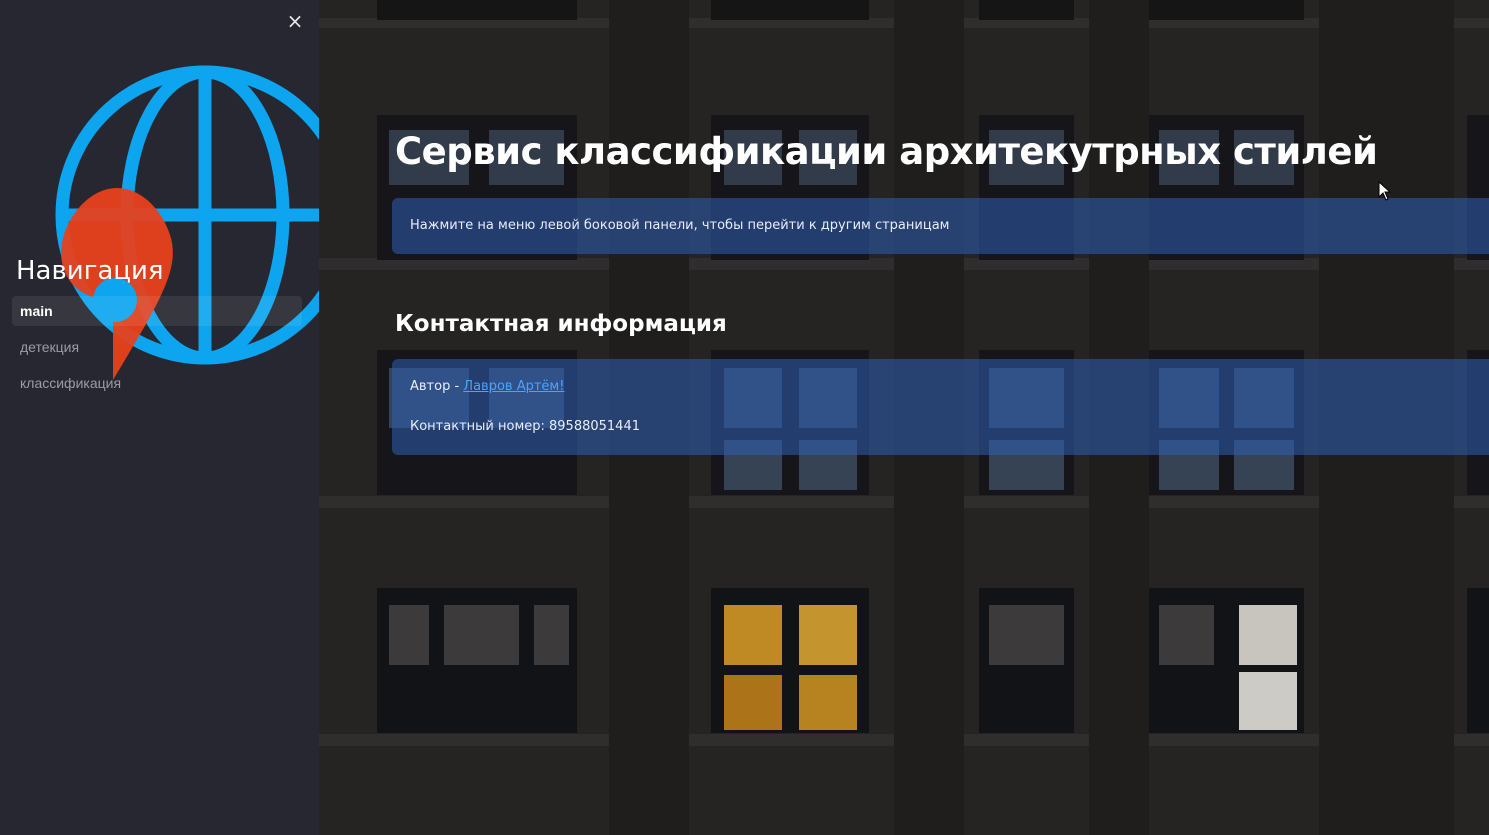 This screenshot has width=1489, height=835. I want to click on contacts-box, so click(940, 407).